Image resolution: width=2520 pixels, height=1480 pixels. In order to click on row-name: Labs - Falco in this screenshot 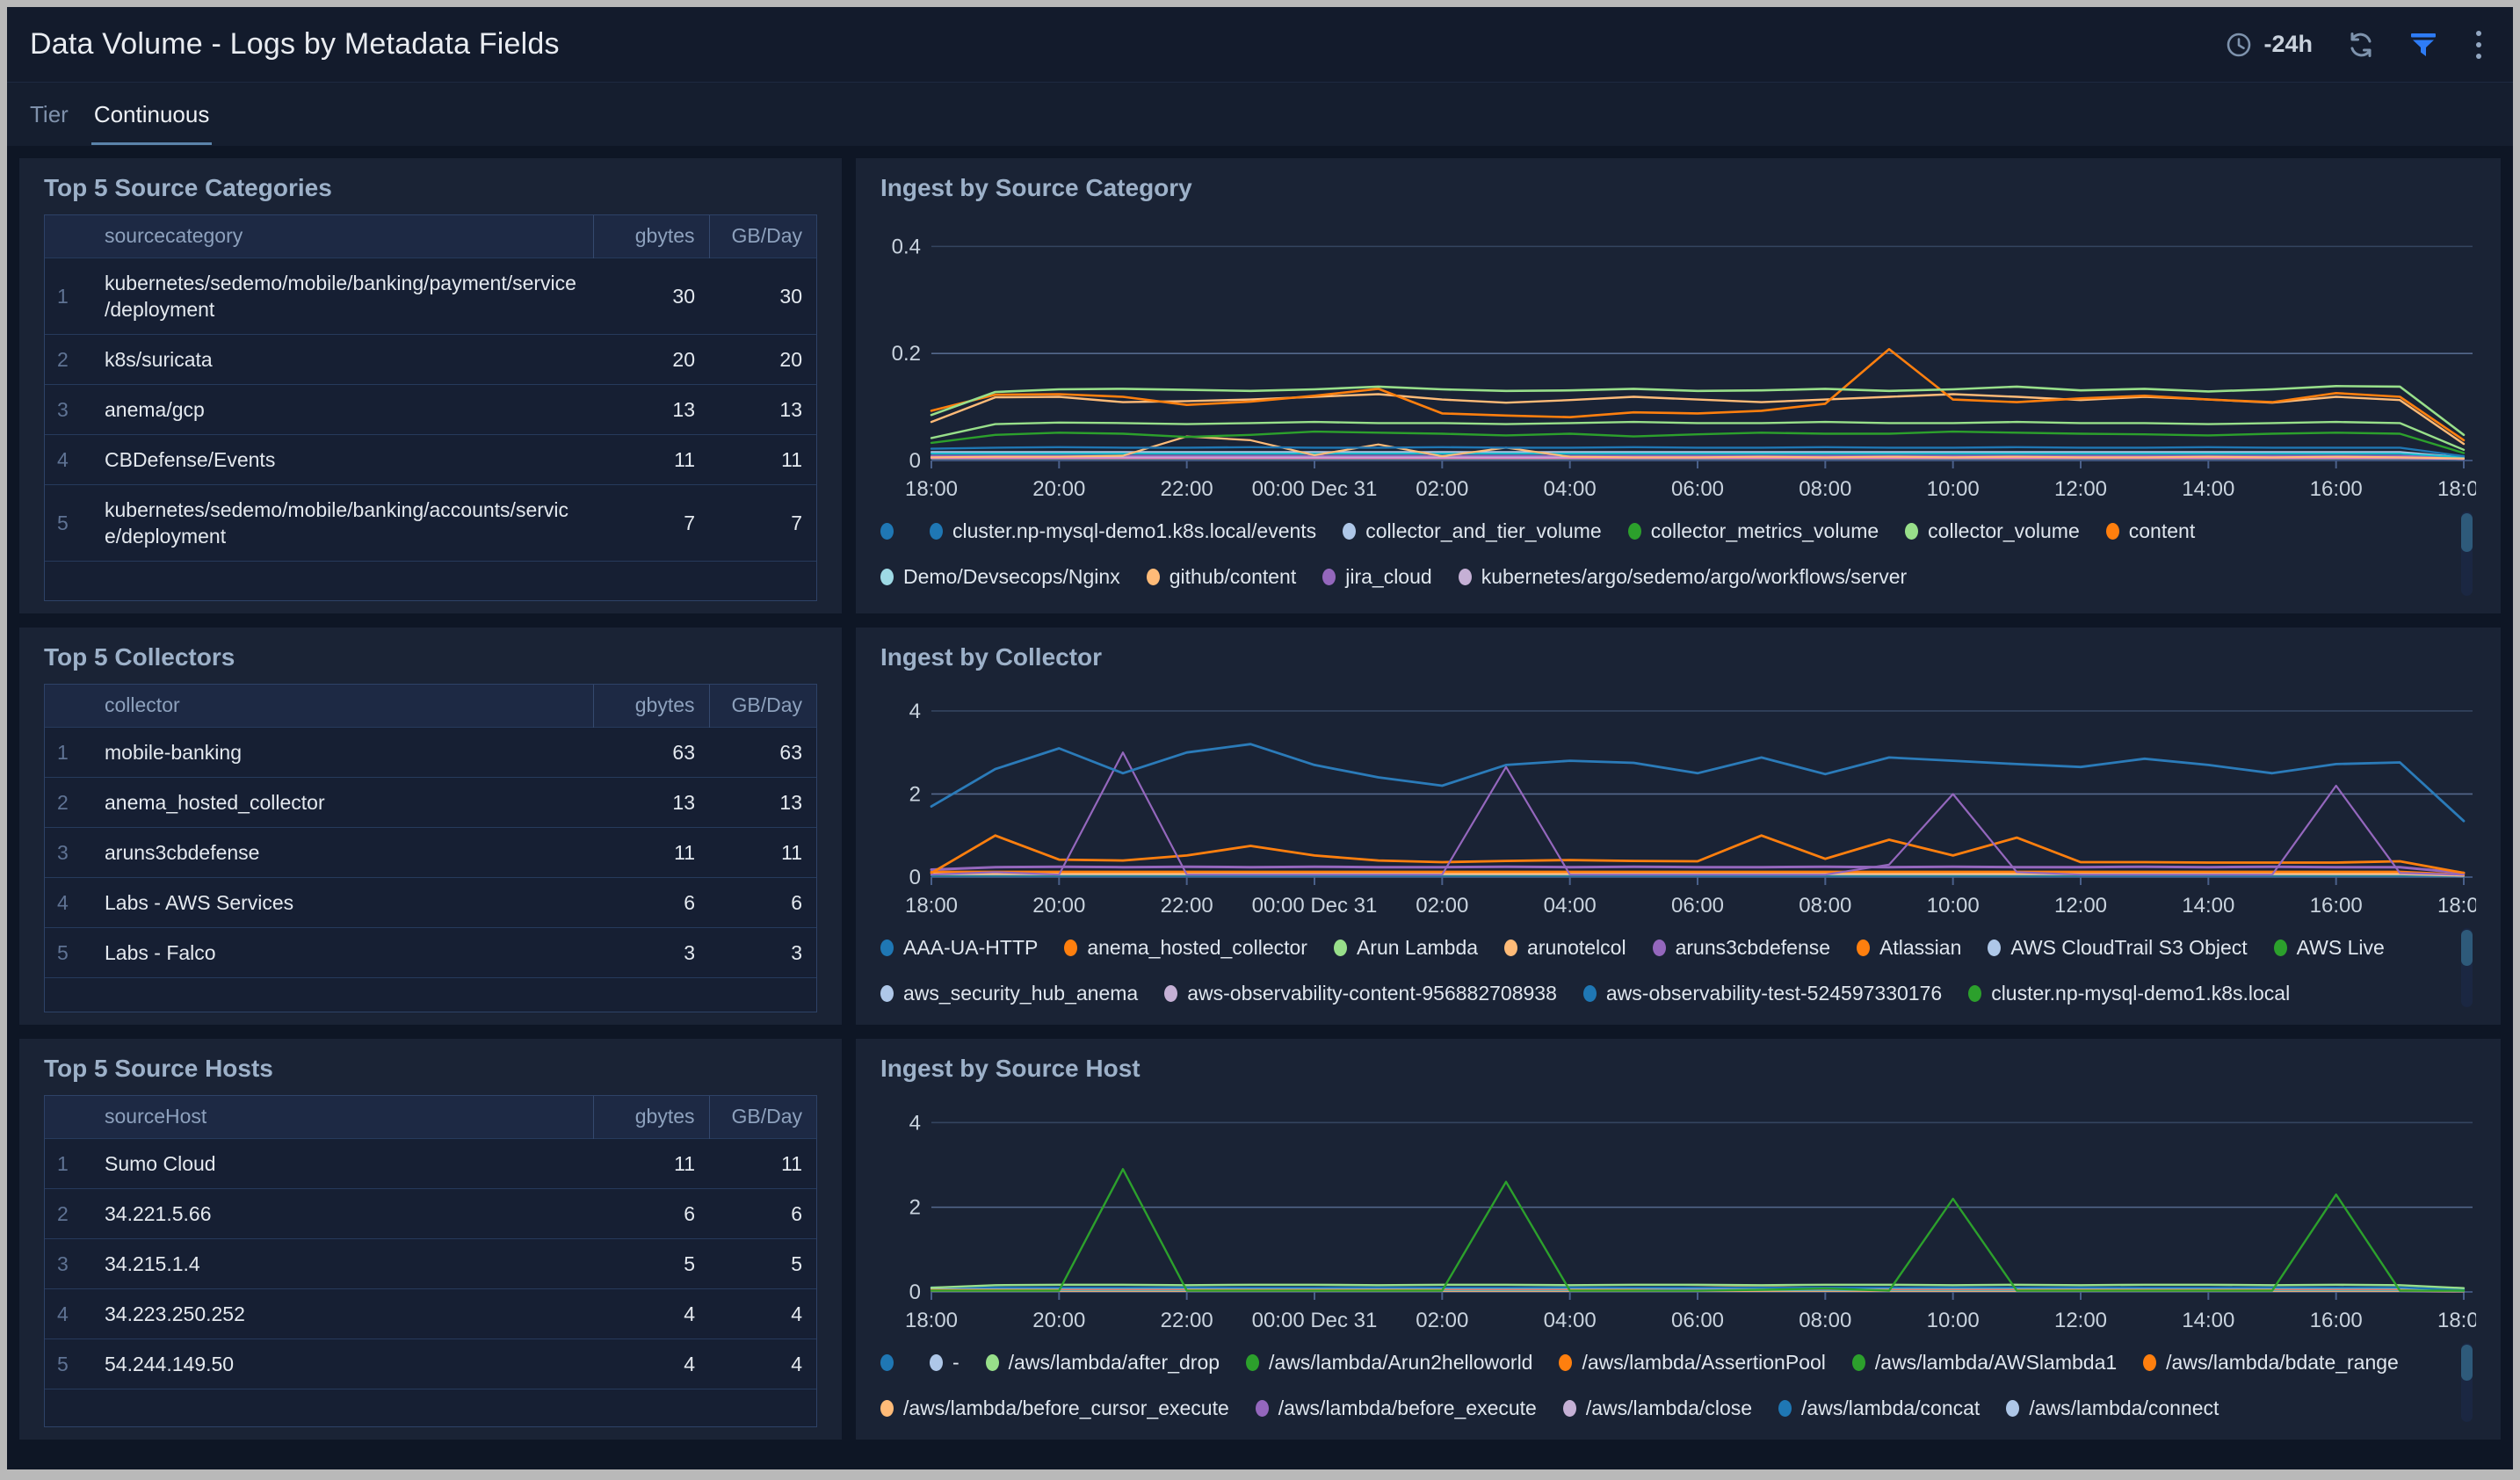, I will do `click(342, 951)`.